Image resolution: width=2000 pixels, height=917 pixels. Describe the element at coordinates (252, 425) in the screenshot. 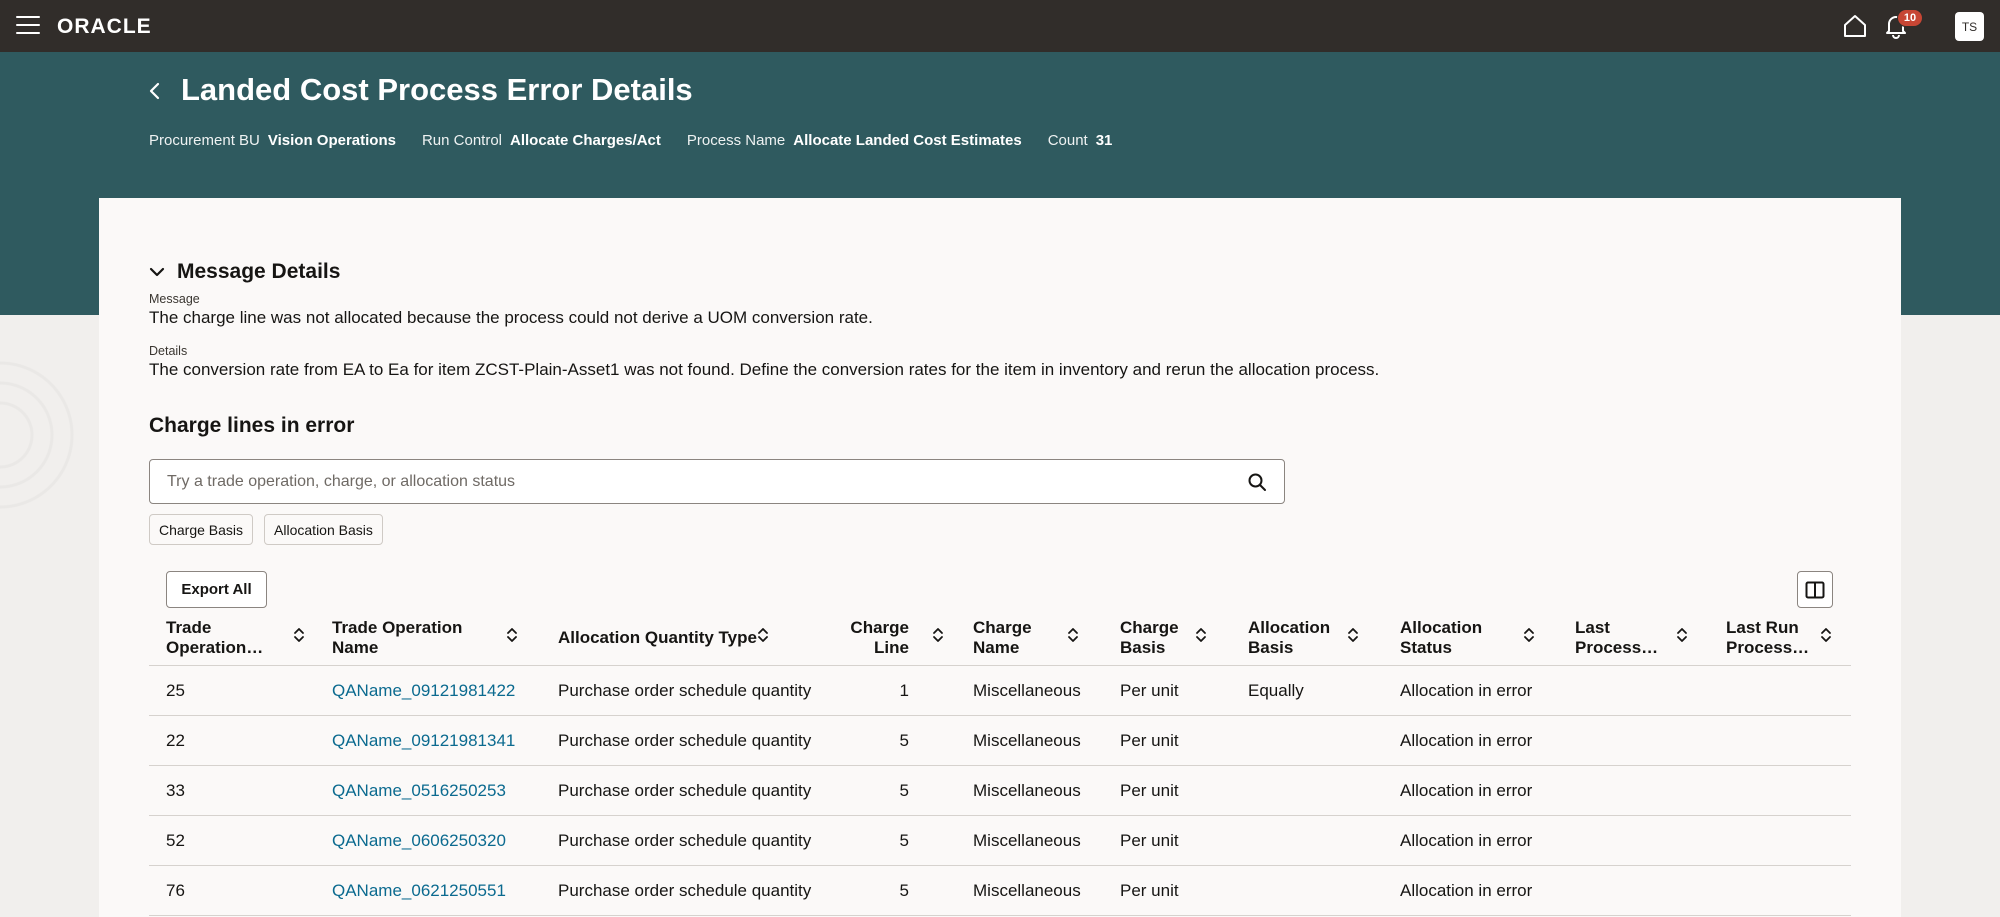

I see `charge-lines-title: Charge lines in error` at that location.